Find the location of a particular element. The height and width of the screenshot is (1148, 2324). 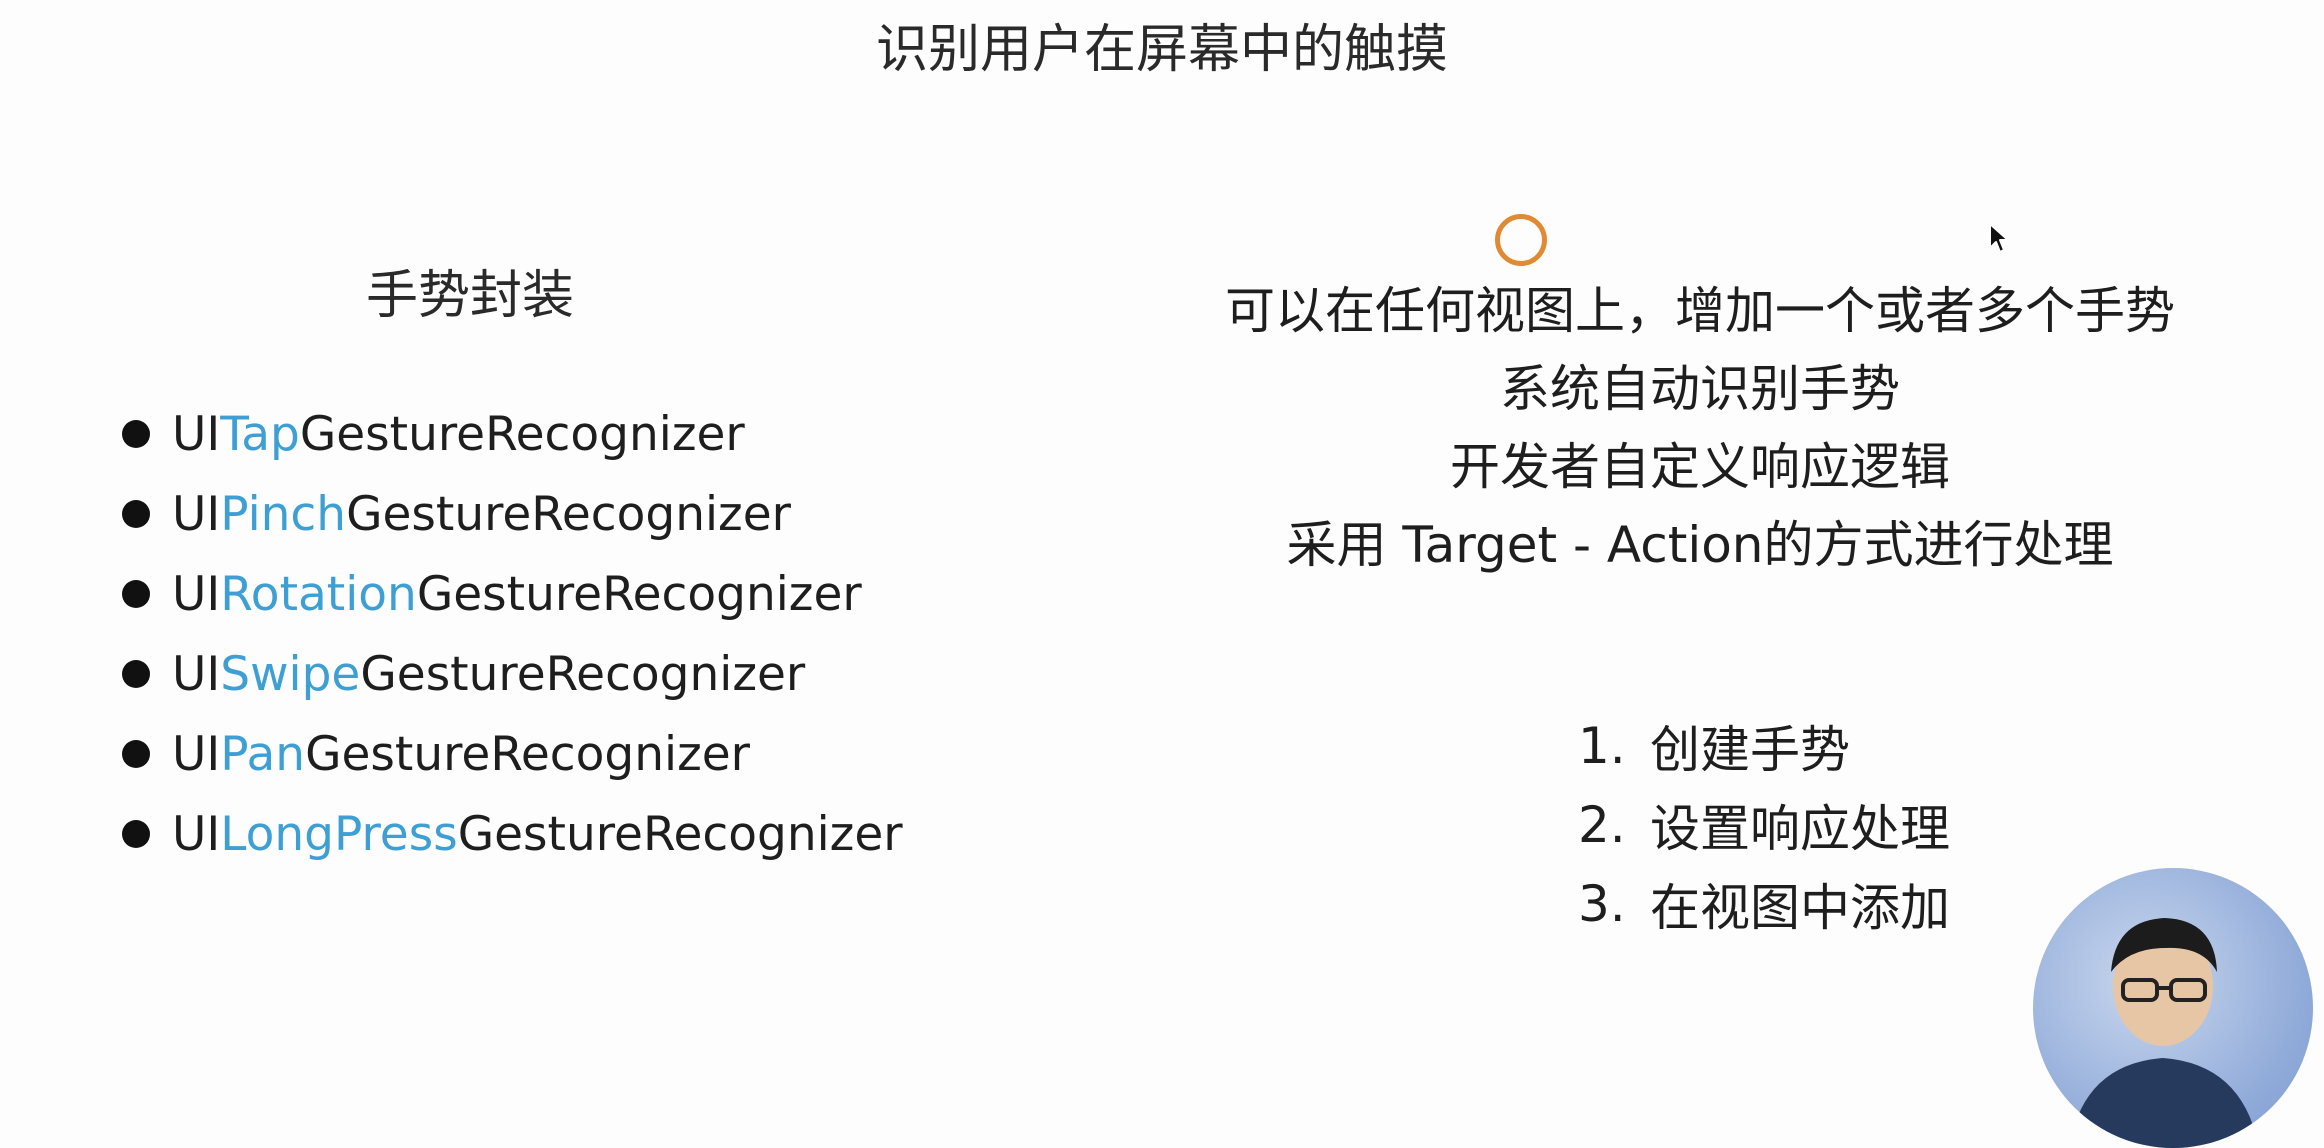

recognizer-accent: LongPress is located at coordinates (339, 834).